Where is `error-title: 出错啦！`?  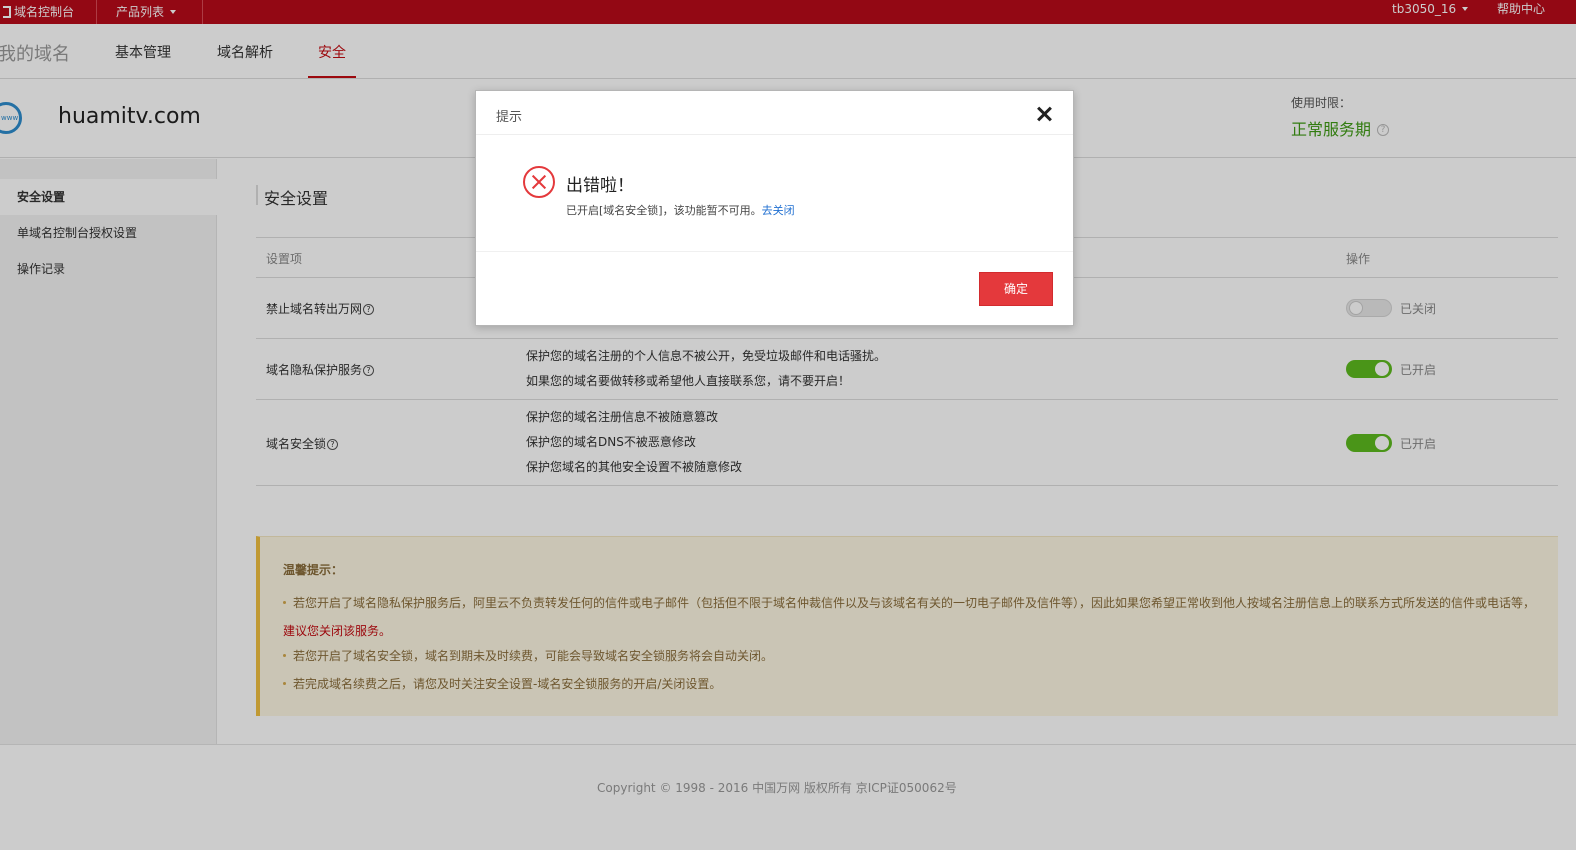 error-title: 出错啦！ is located at coordinates (600, 186).